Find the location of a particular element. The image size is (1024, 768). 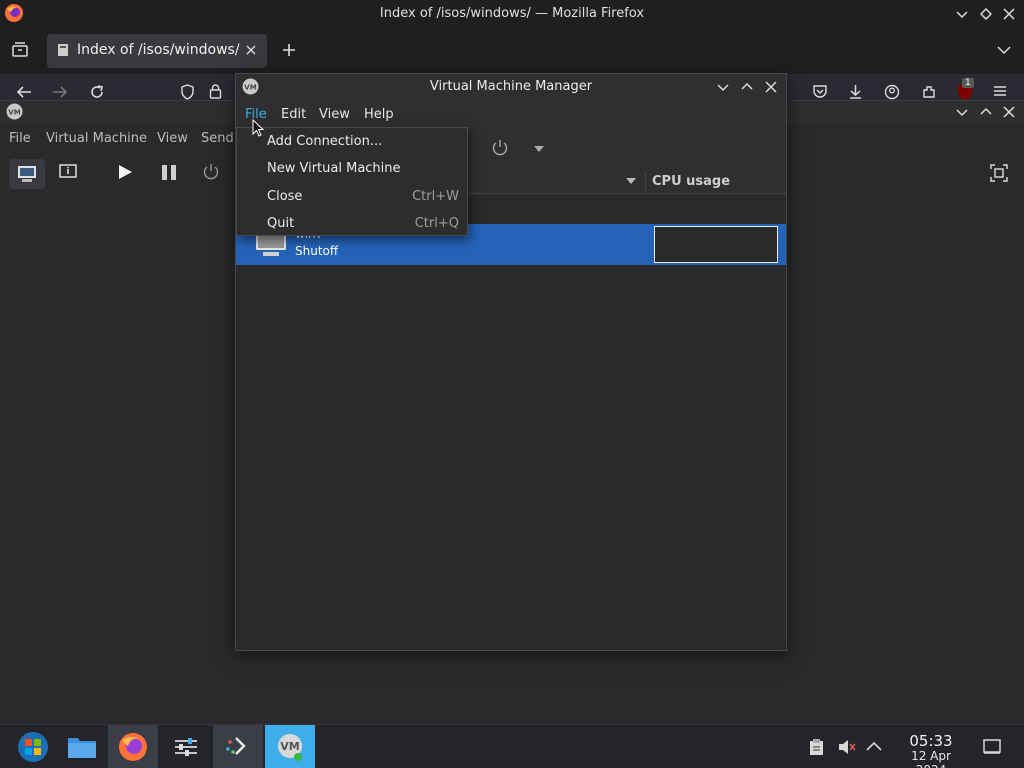

clock-time: 05:33 is located at coordinates (931, 741).